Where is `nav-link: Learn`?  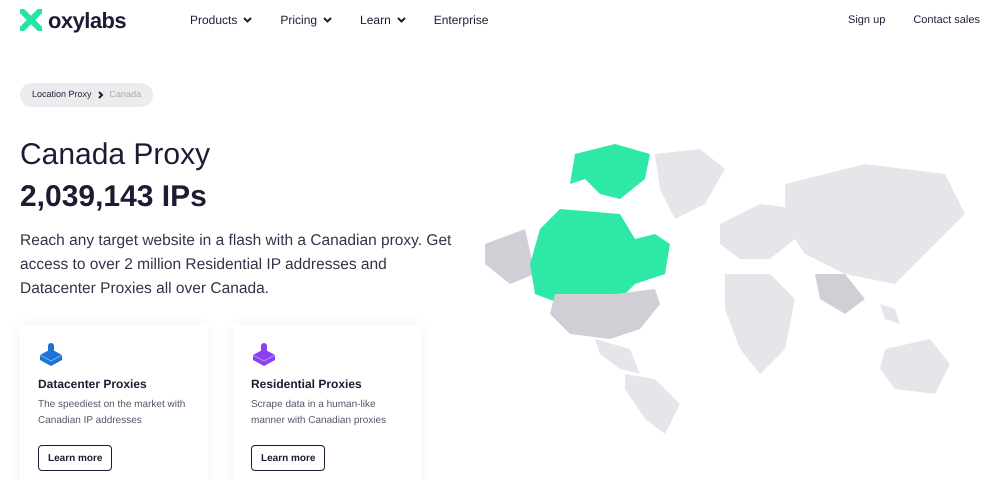
nav-link: Learn is located at coordinates (383, 20).